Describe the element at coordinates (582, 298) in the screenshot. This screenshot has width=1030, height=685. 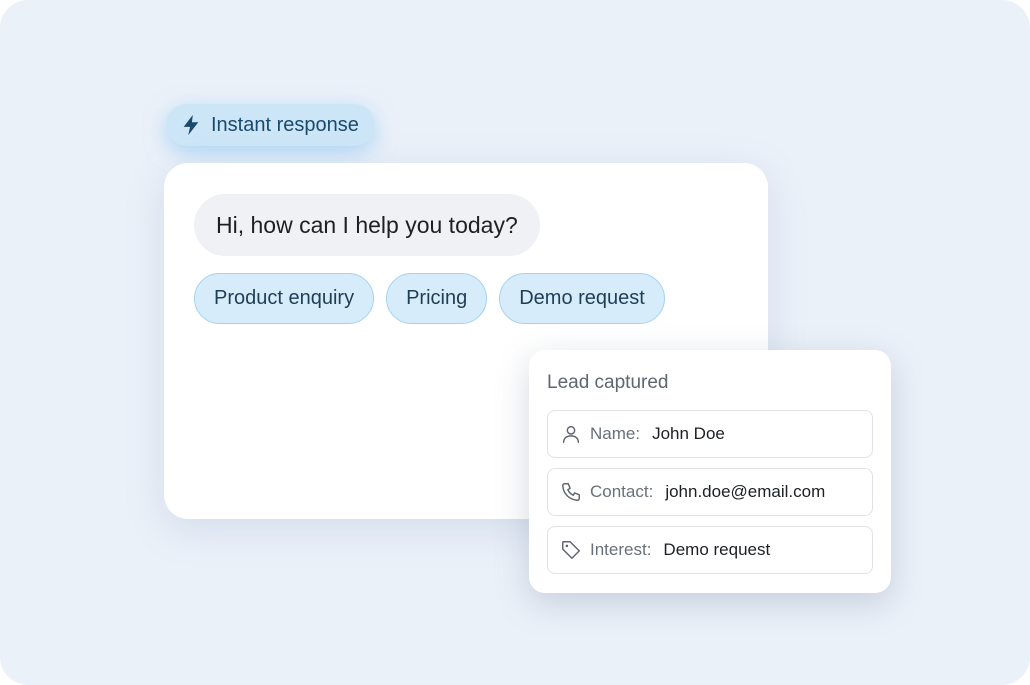
I see `option-demo-request: Demo request` at that location.